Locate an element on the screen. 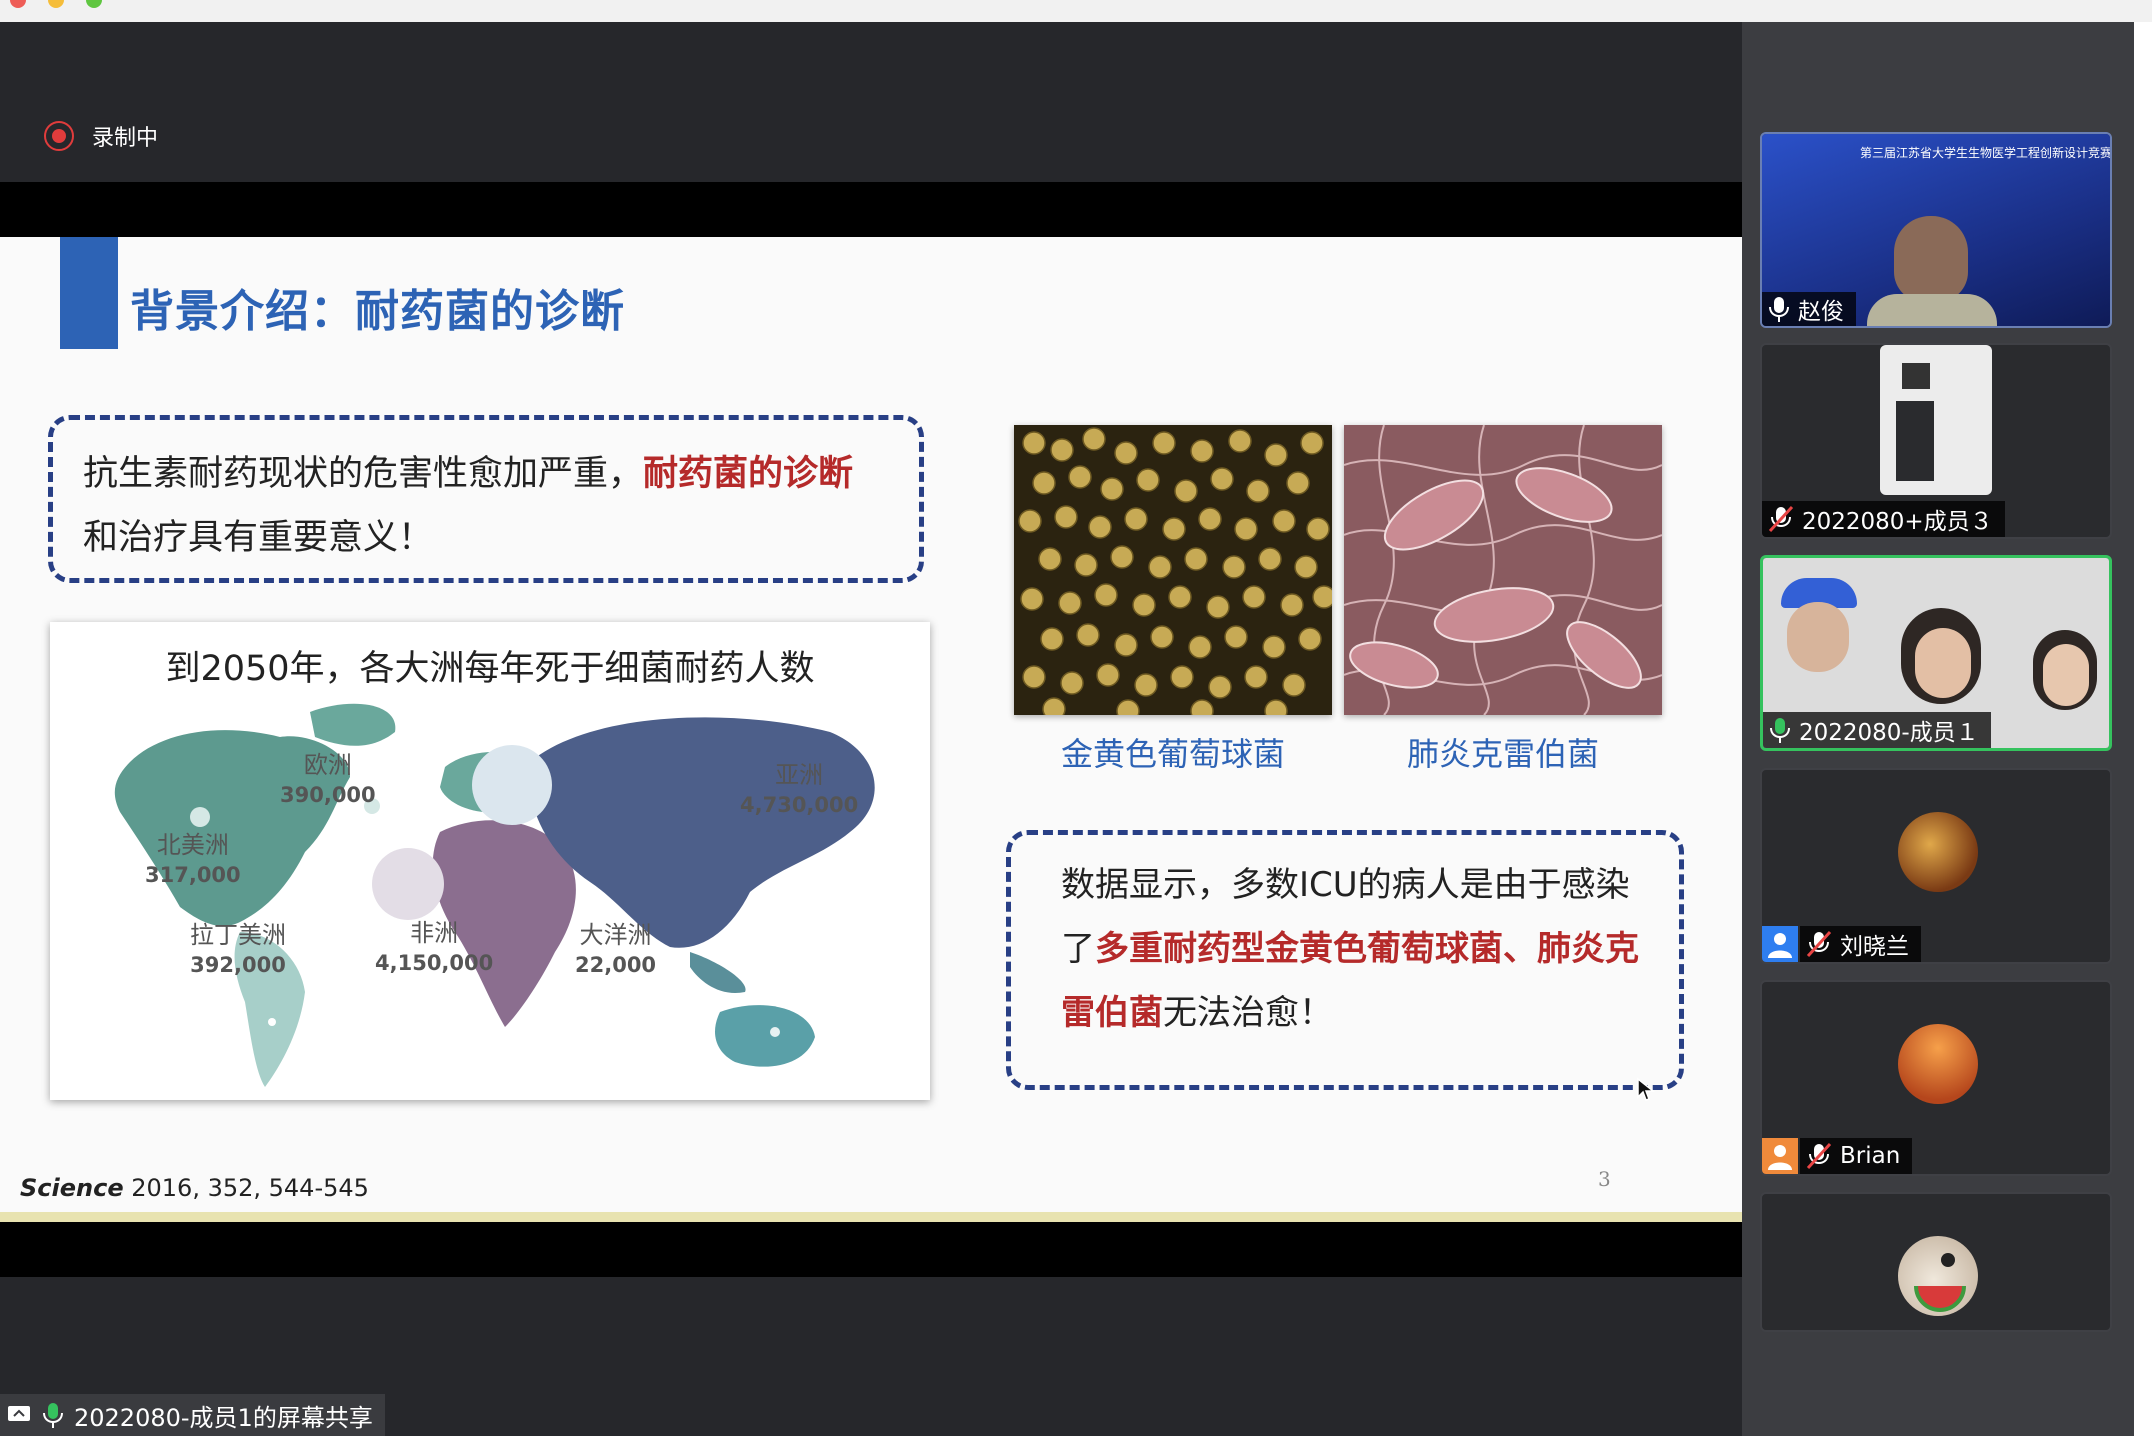 Image resolution: width=2152 pixels, height=1436 pixels. recording-indicator: 录制中 is located at coordinates (101, 136).